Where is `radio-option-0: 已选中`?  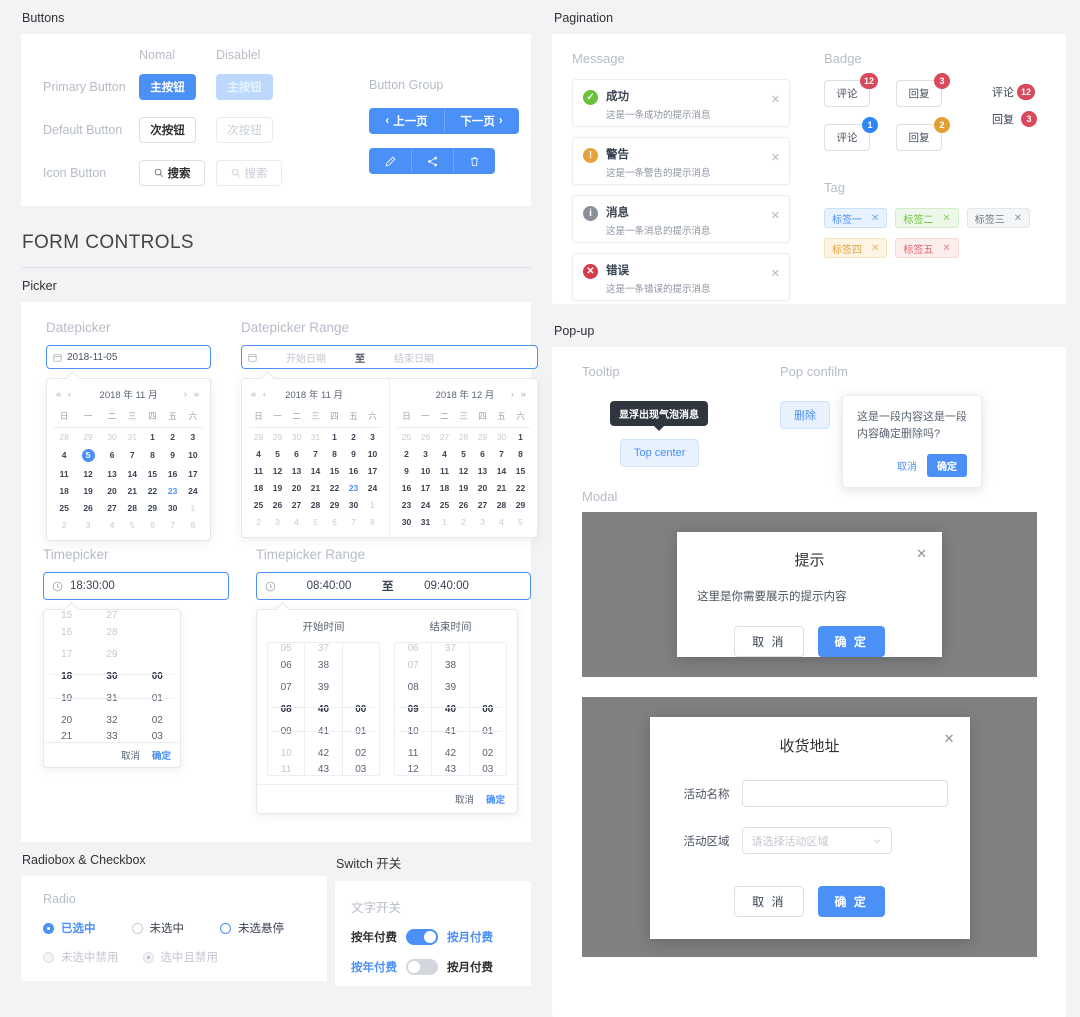
radio-option-0: 已选中 is located at coordinates (69, 928).